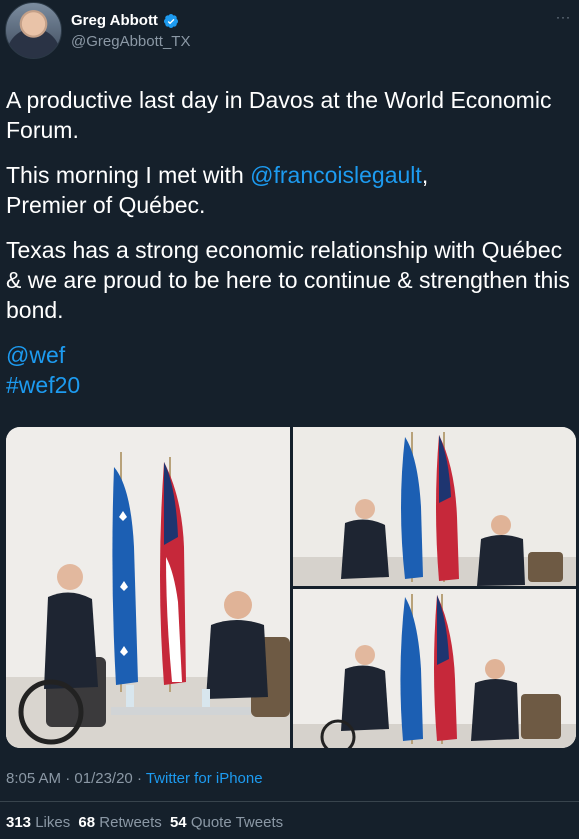 This screenshot has width=579, height=839. Describe the element at coordinates (19, 822) in the screenshot. I see `likes-count: 313` at that location.